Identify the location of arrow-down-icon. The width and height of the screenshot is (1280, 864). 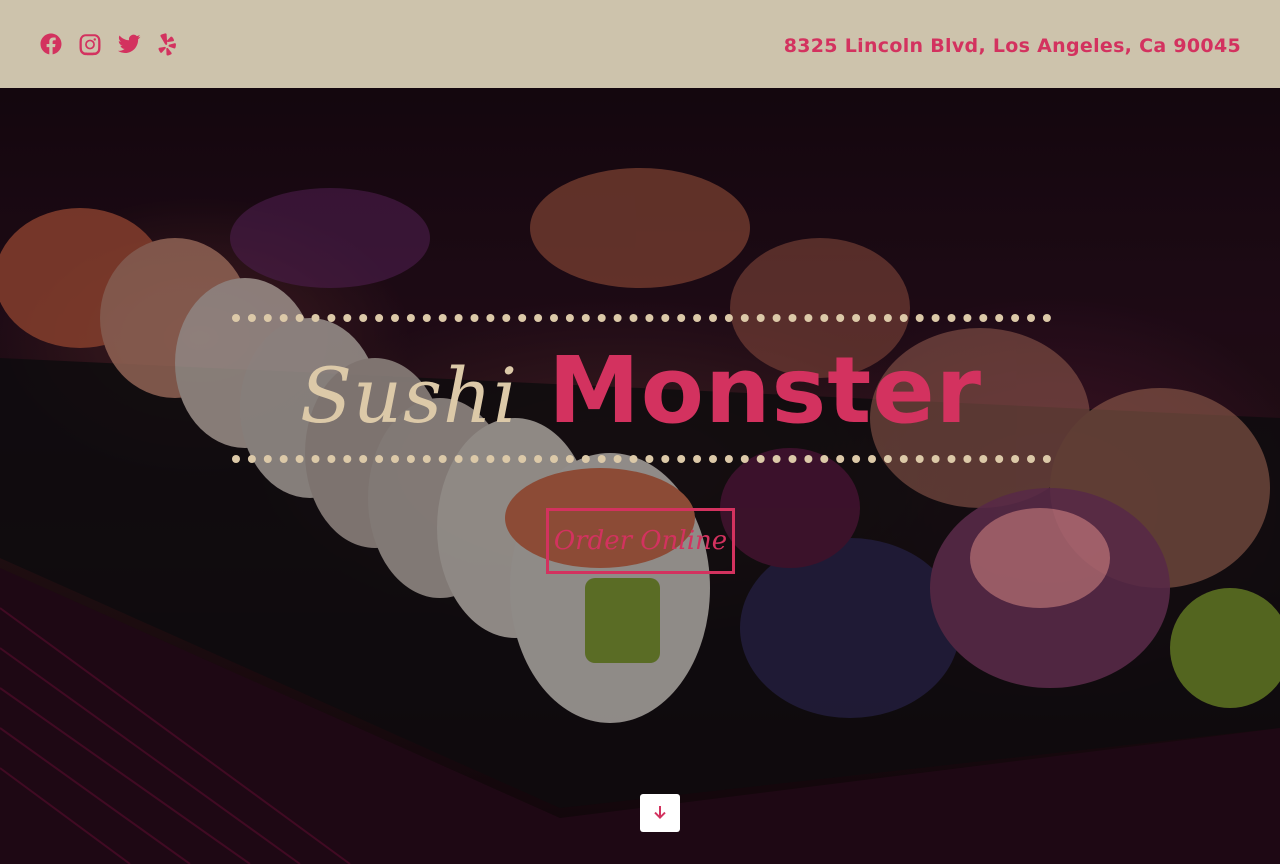
(660, 812).